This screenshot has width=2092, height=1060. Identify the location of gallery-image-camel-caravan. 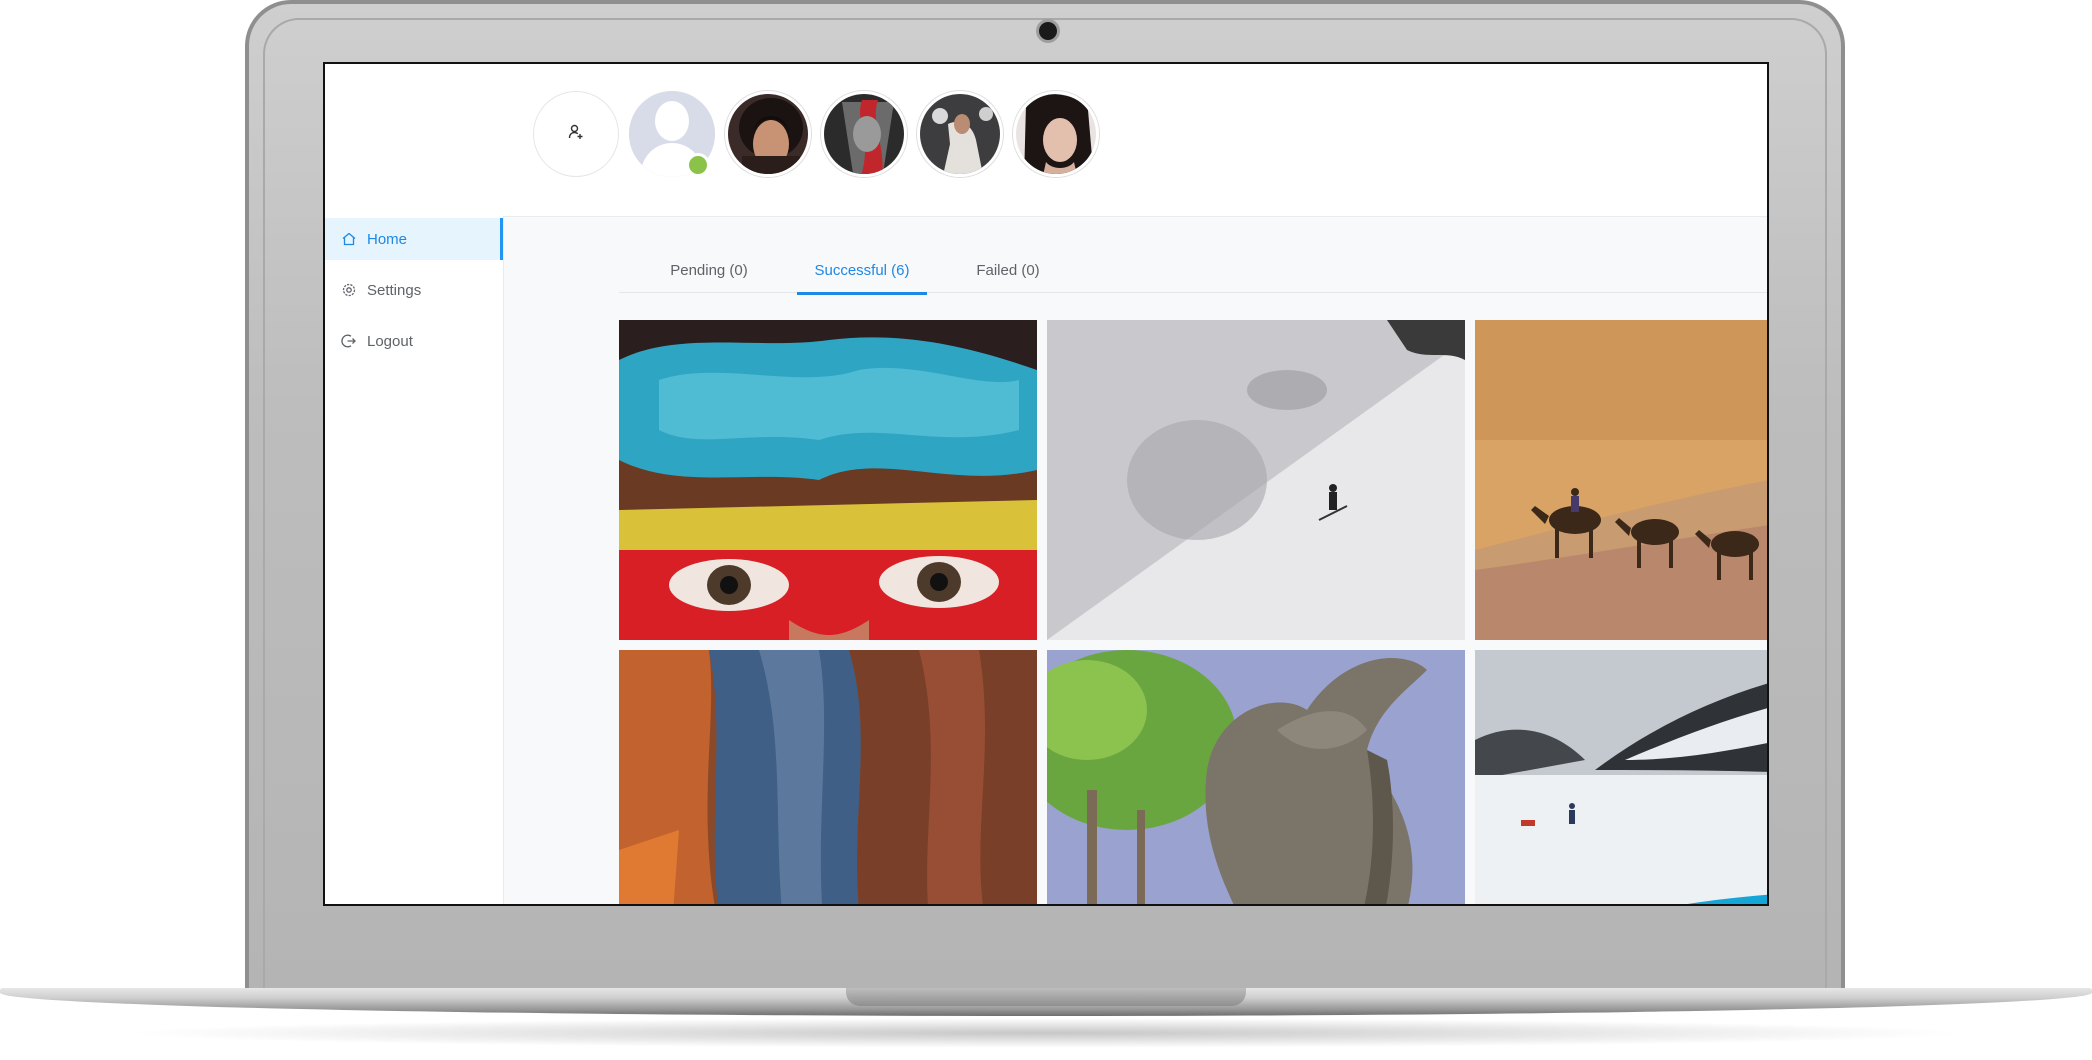
(1621, 480).